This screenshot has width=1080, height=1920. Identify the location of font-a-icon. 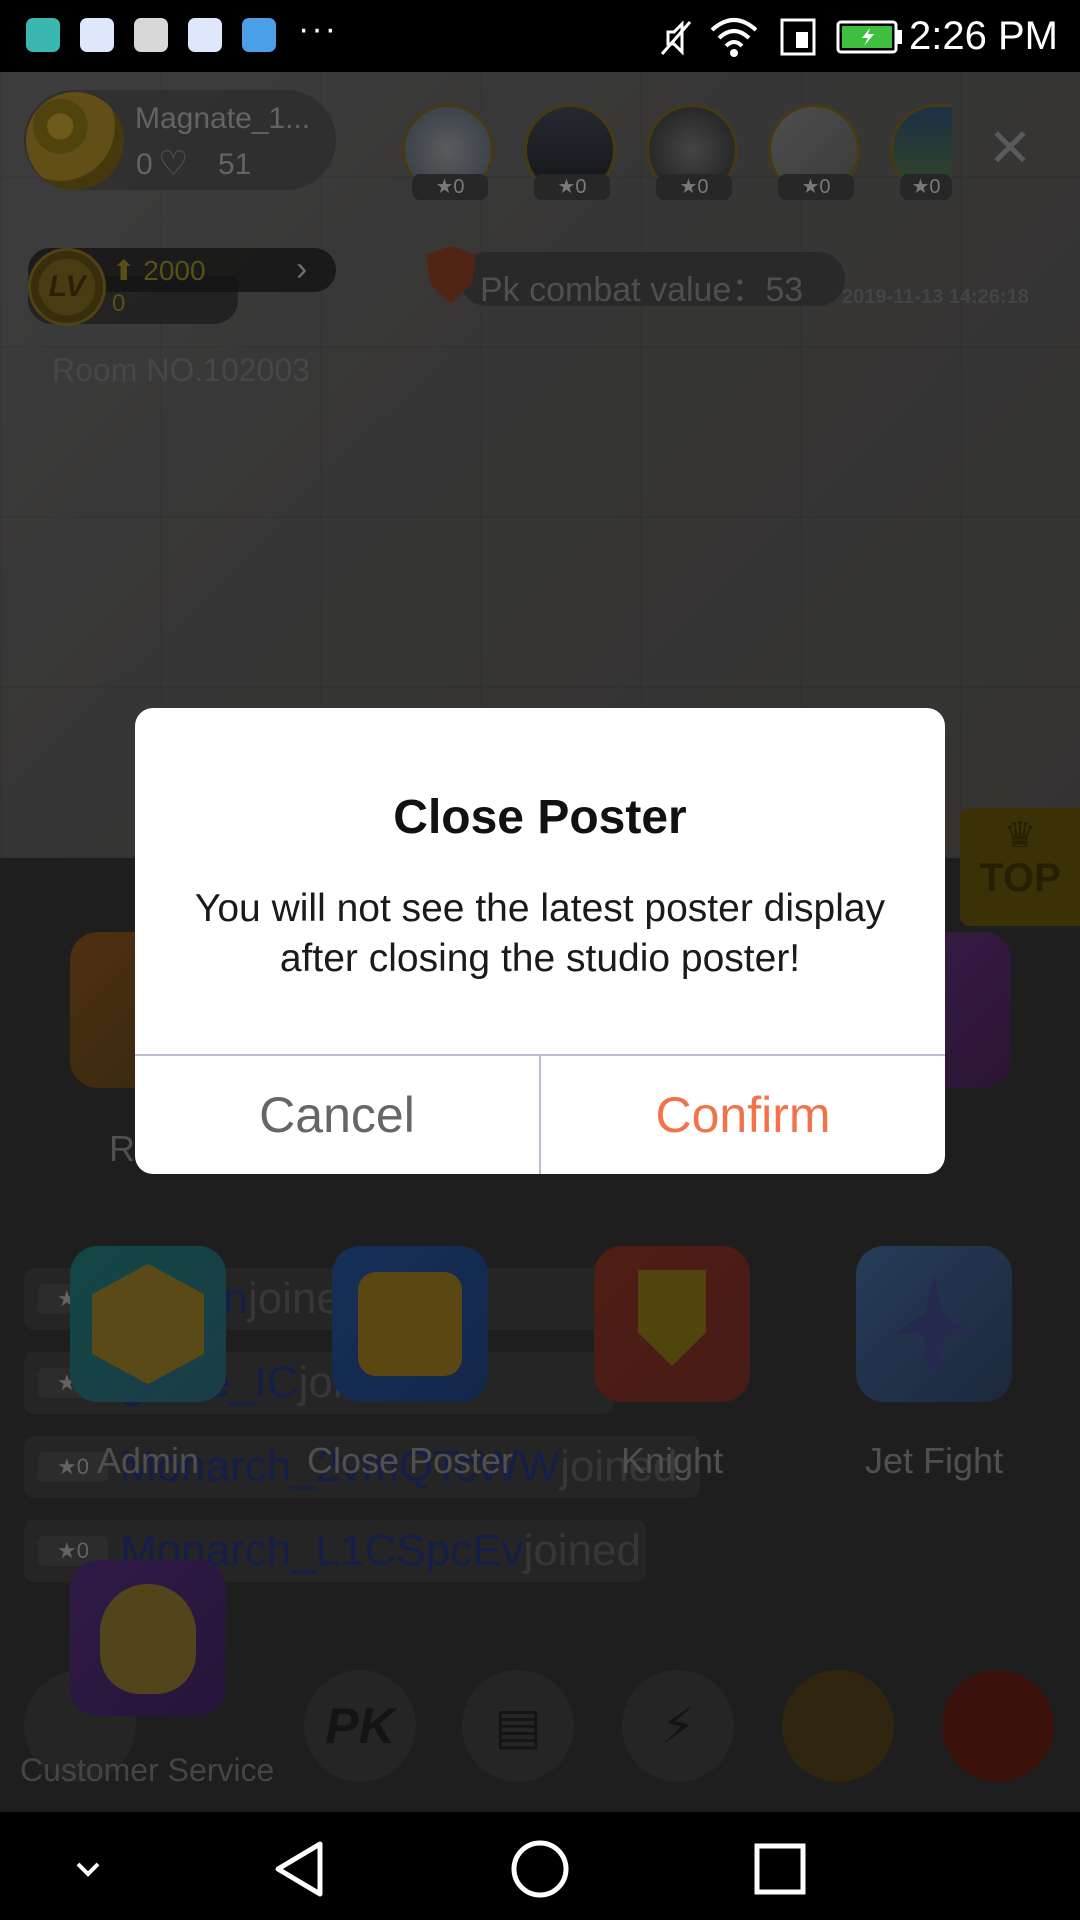
(151, 35).